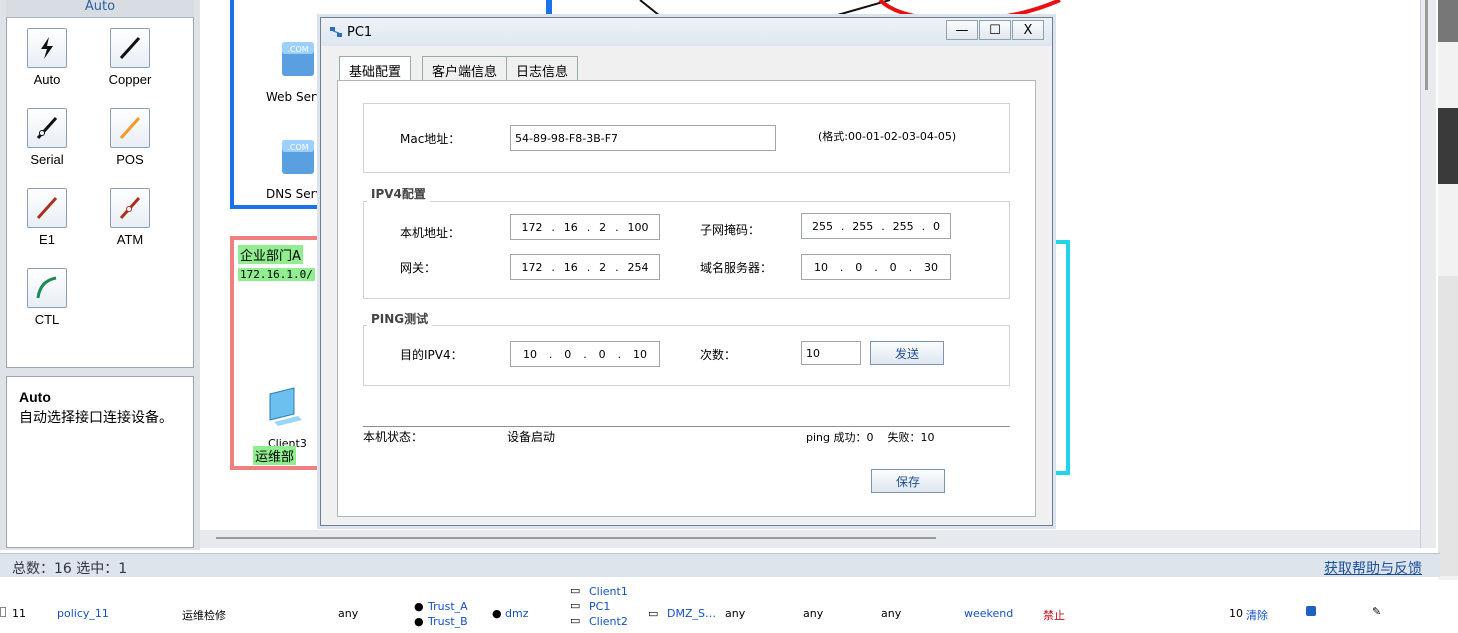  What do you see at coordinates (643, 138) in the screenshot?
I see `mac-address-field: 54-89-98-F8-3B-F7` at bounding box center [643, 138].